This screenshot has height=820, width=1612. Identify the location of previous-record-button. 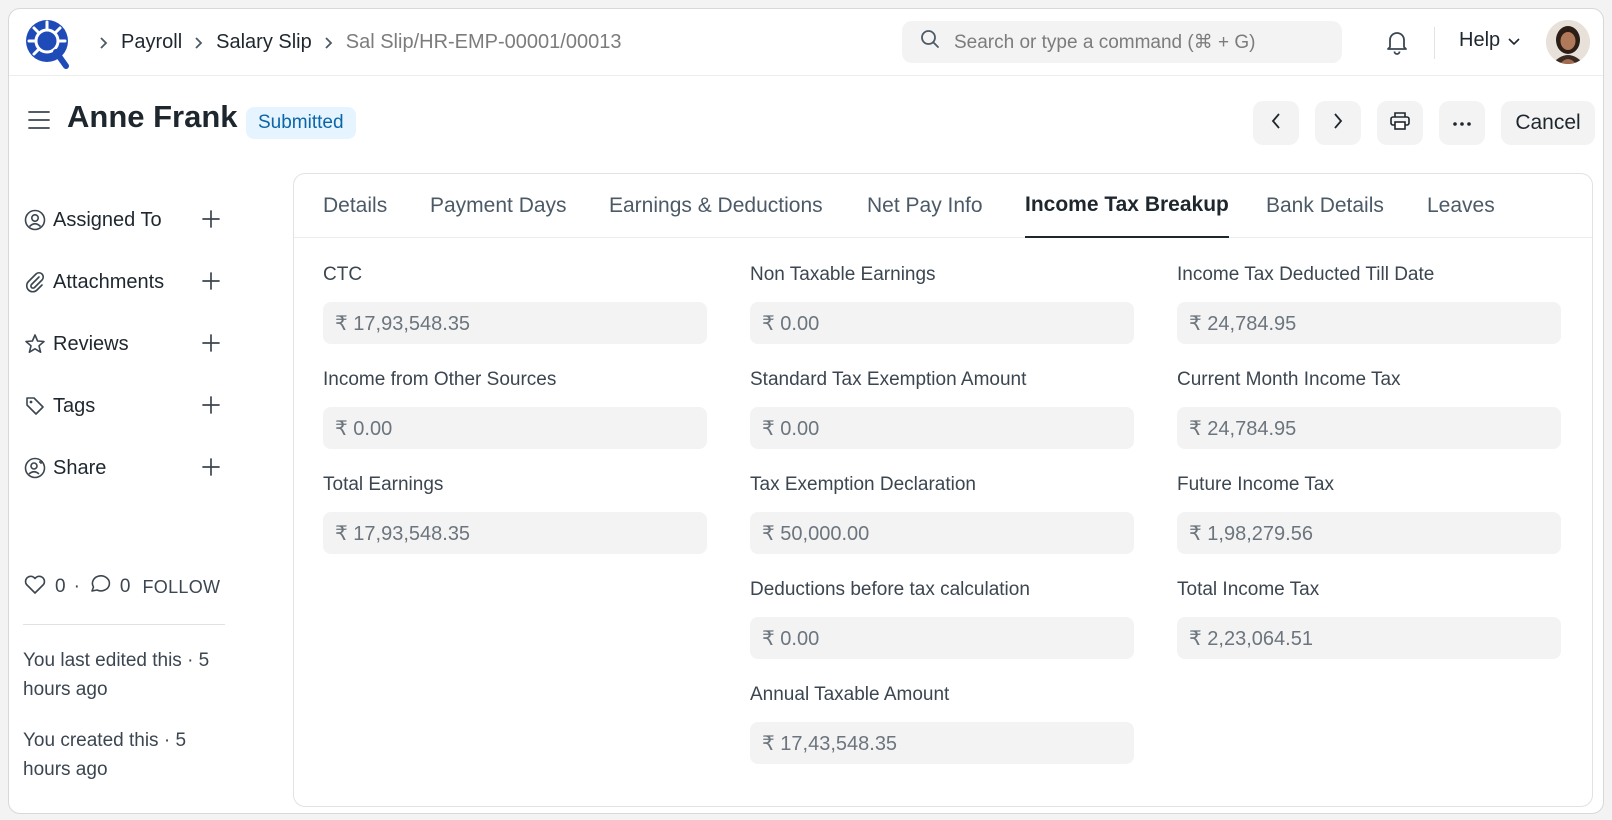
(1276, 123).